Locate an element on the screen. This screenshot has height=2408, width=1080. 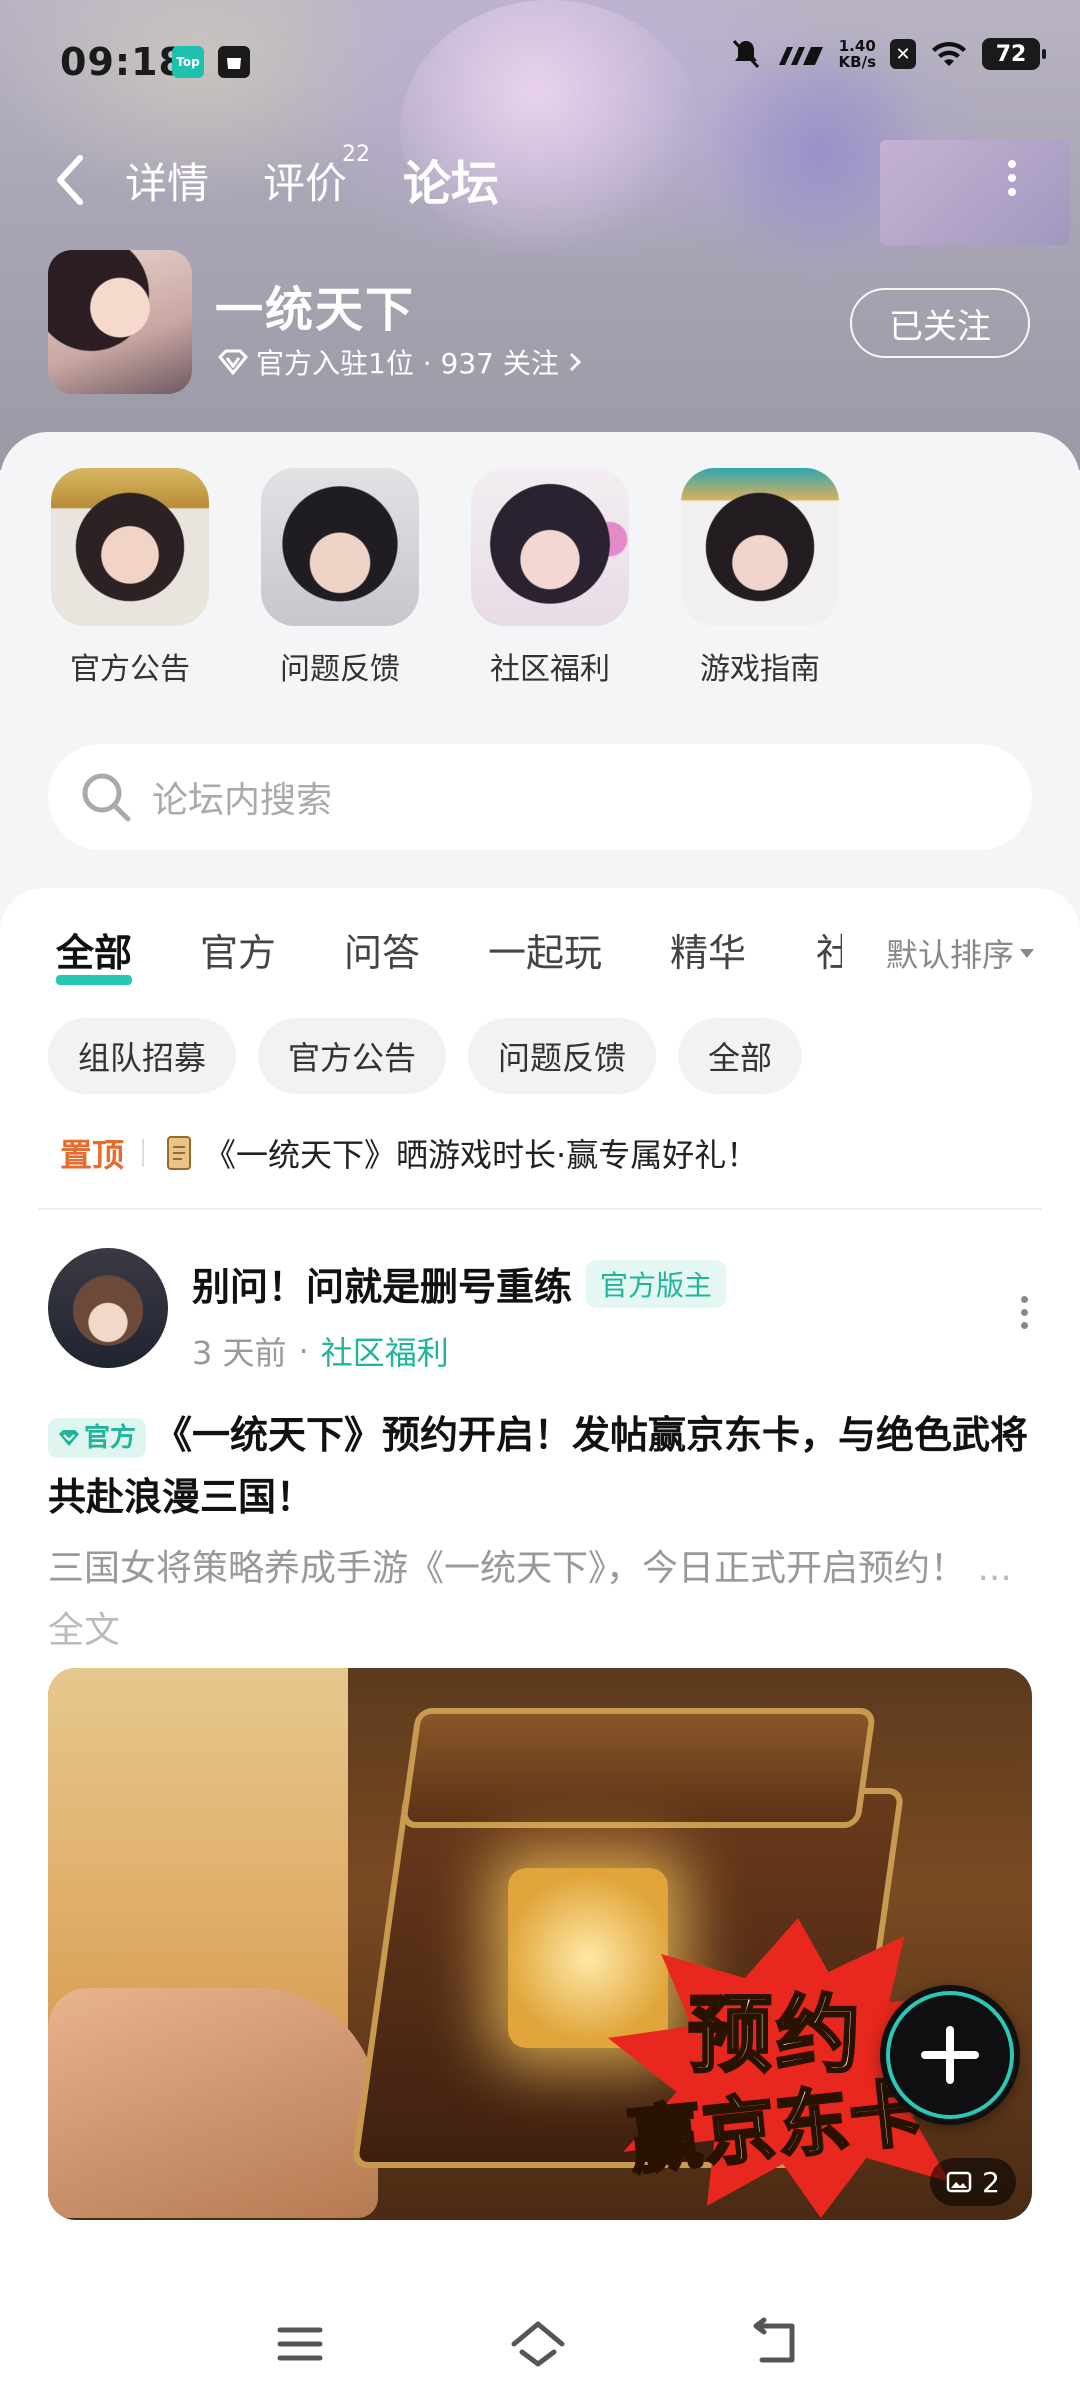
category-official-notice: 官方公告 is located at coordinates (130, 578).